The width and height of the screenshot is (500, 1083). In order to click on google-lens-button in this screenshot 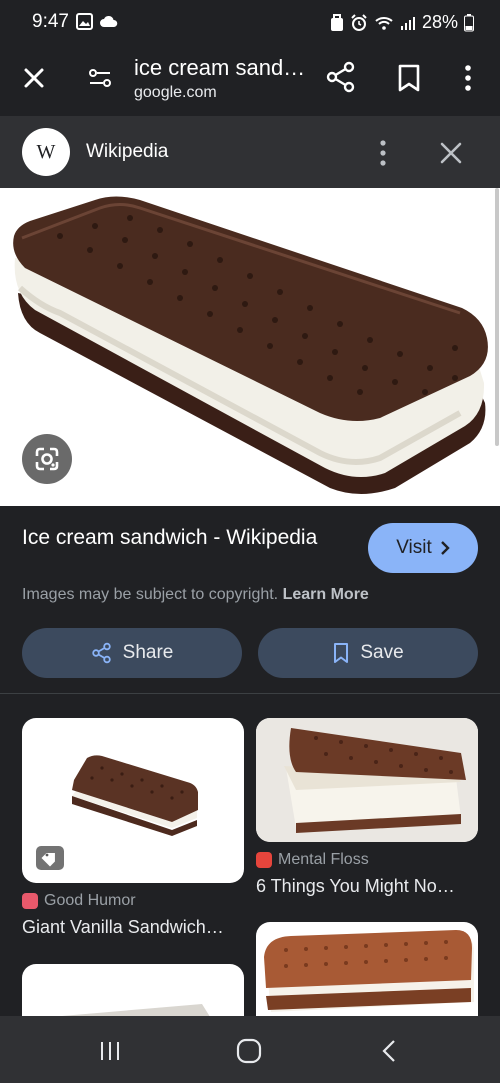, I will do `click(47, 459)`.